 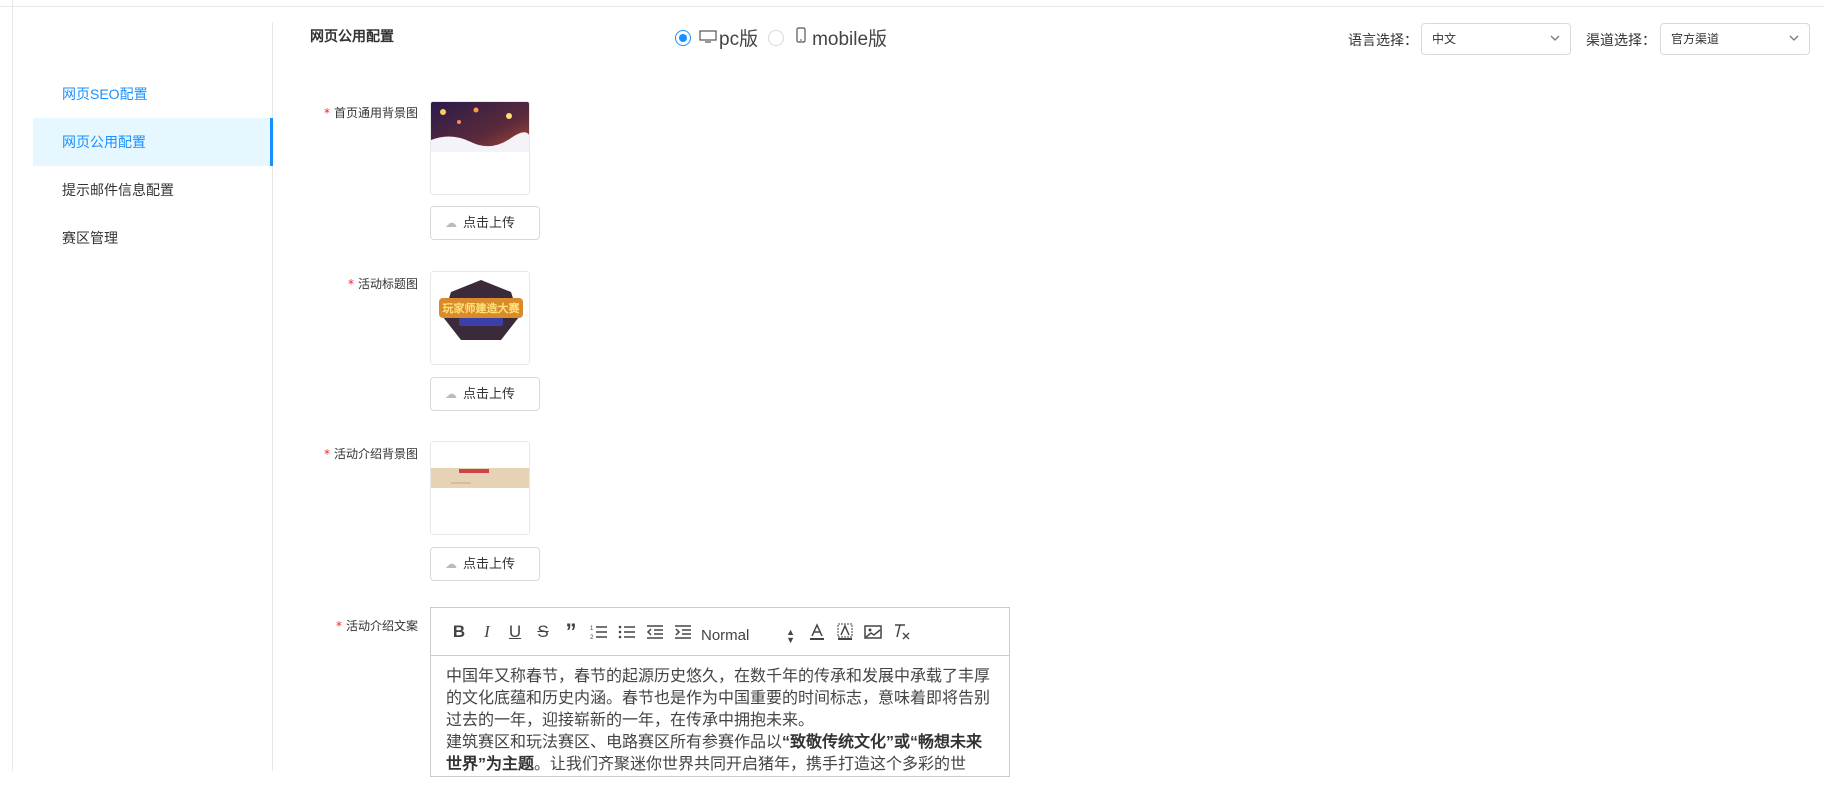 What do you see at coordinates (708, 38) in the screenshot?
I see `monitor-icon` at bounding box center [708, 38].